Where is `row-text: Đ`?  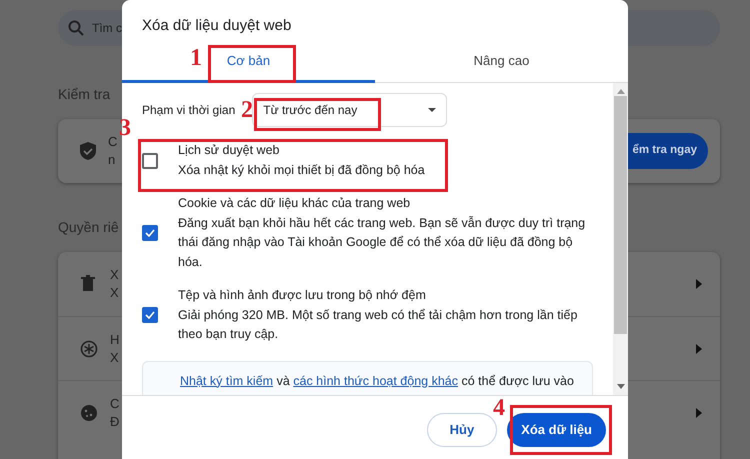 row-text: Đ is located at coordinates (115, 421).